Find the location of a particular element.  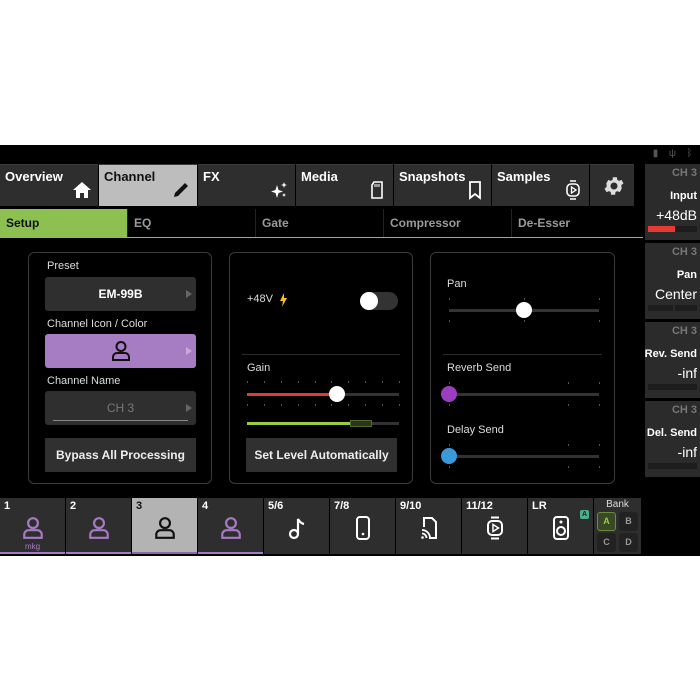

input-readout: CH 3 Input +48dB is located at coordinates (672, 202).